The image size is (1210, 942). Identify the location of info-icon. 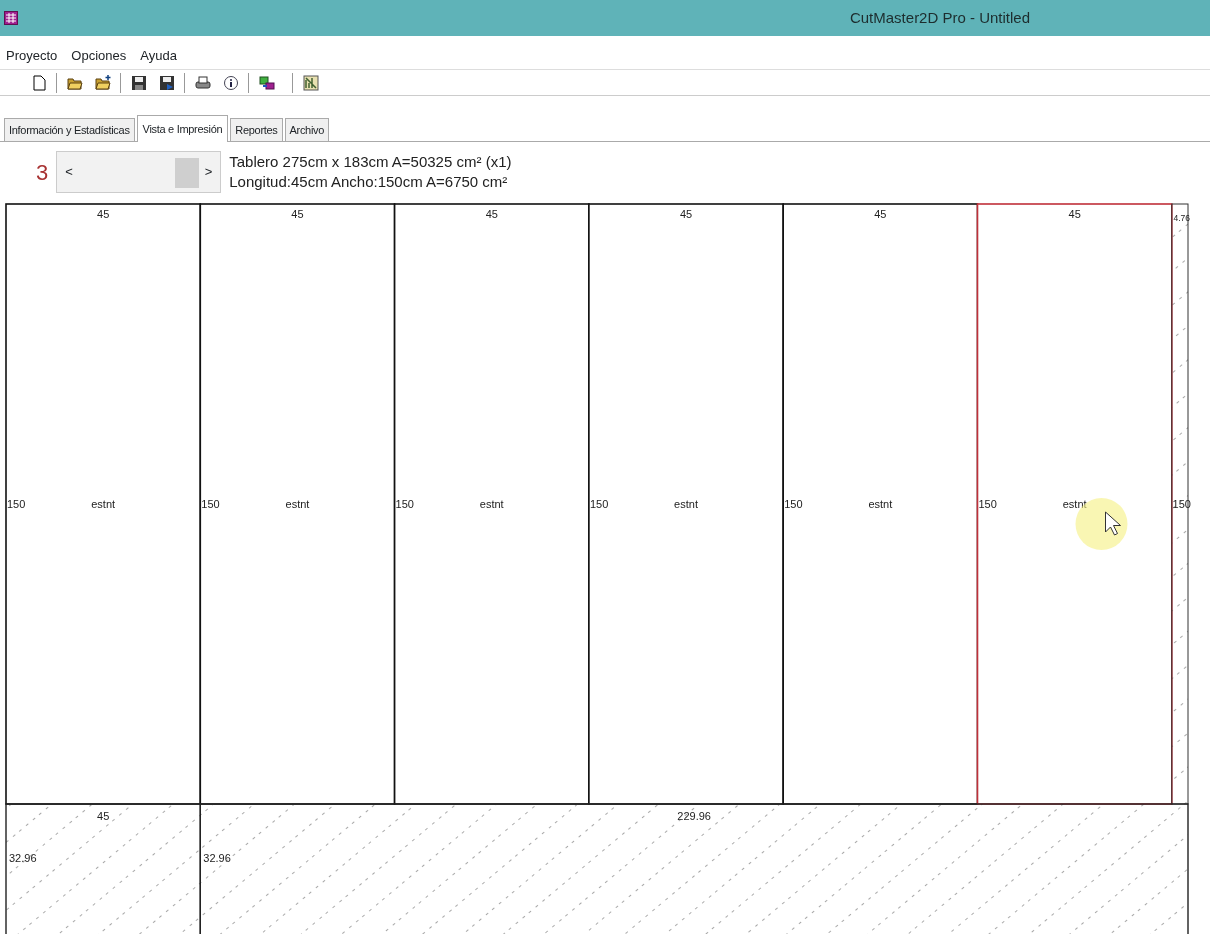
(231, 82).